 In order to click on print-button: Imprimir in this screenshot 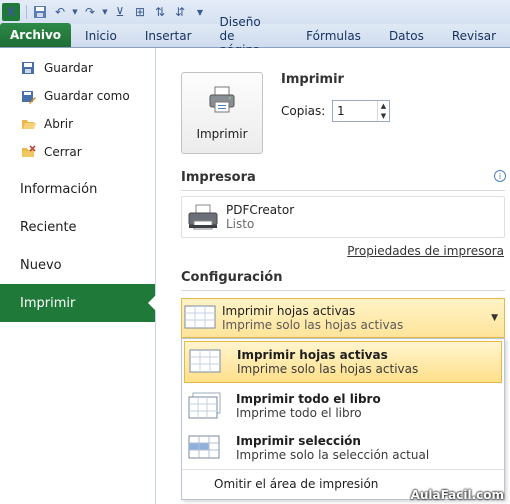, I will do `click(222, 113)`.